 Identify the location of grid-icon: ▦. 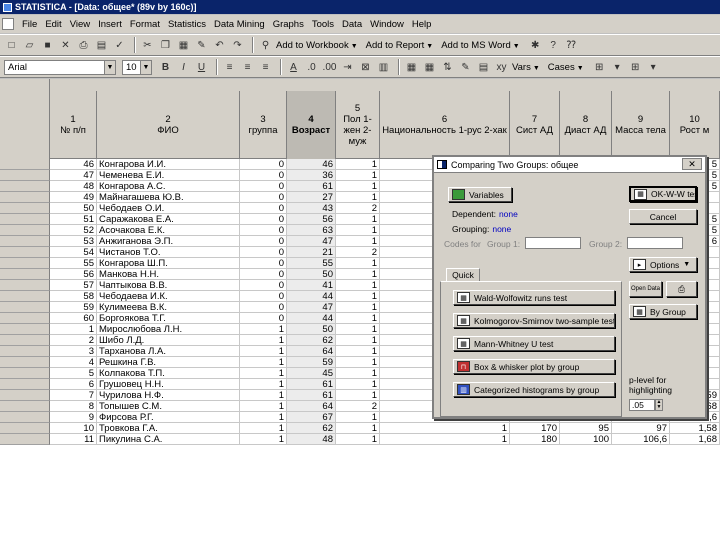
(411, 67).